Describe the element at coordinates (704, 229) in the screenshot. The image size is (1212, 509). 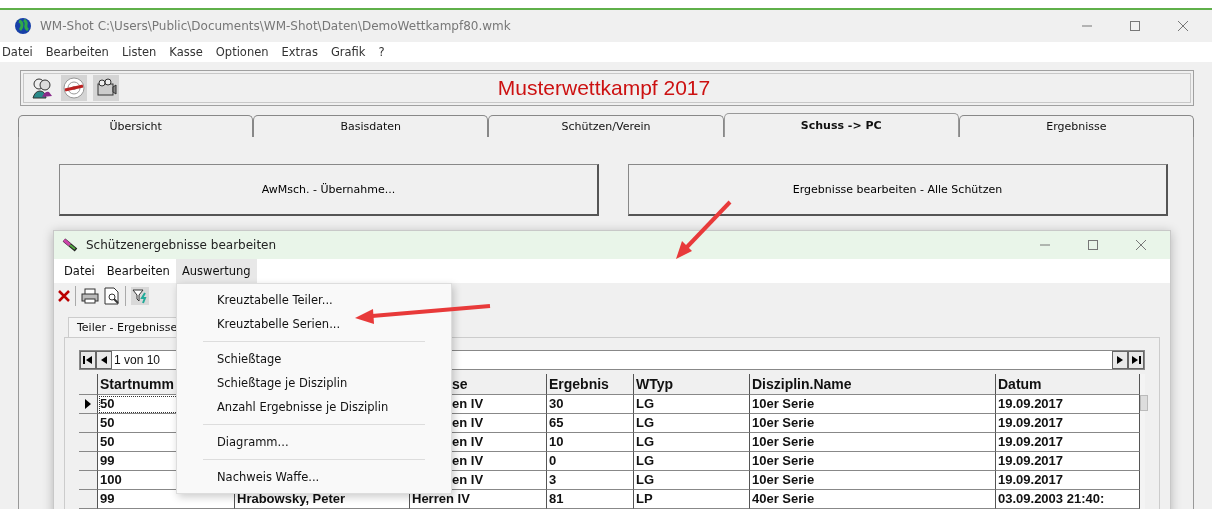
I see `arrow-annotation` at that location.